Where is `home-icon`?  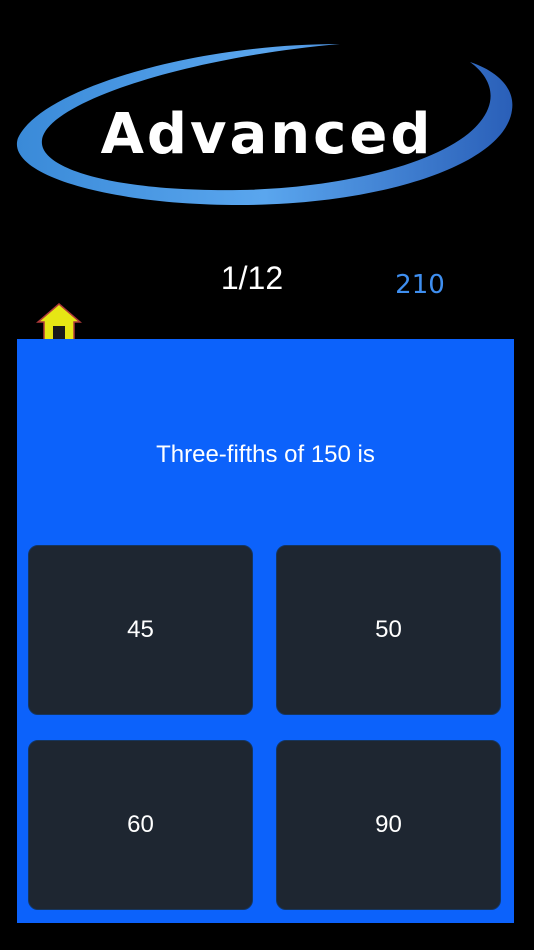 home-icon is located at coordinates (59, 322).